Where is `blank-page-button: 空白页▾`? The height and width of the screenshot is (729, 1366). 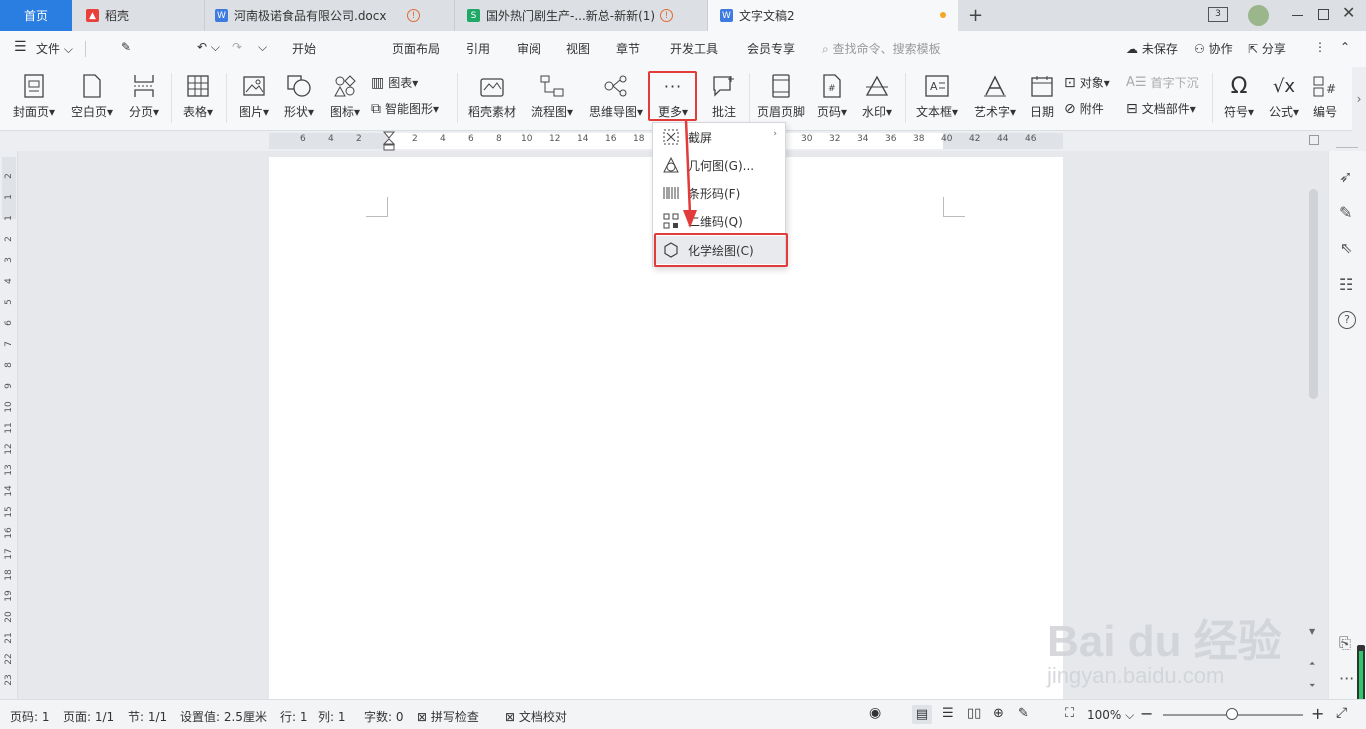
blank-page-button: 空白页▾ is located at coordinates (92, 99).